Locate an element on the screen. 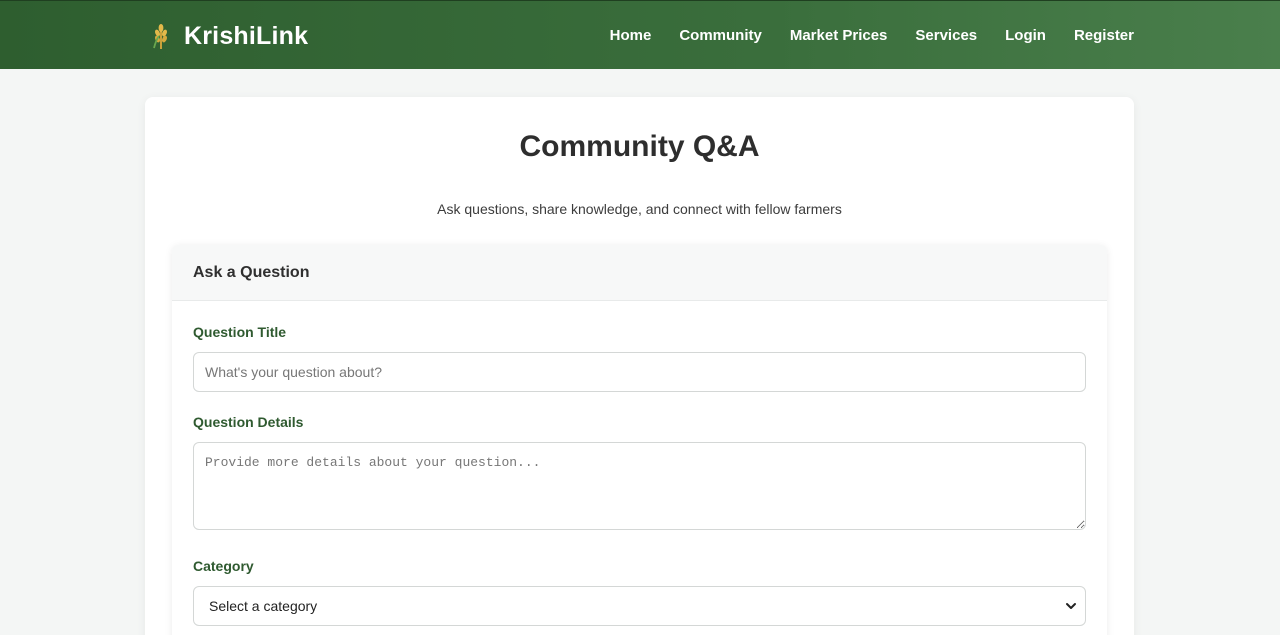 This screenshot has height=635, width=1280. wheat-icon is located at coordinates (160, 36).